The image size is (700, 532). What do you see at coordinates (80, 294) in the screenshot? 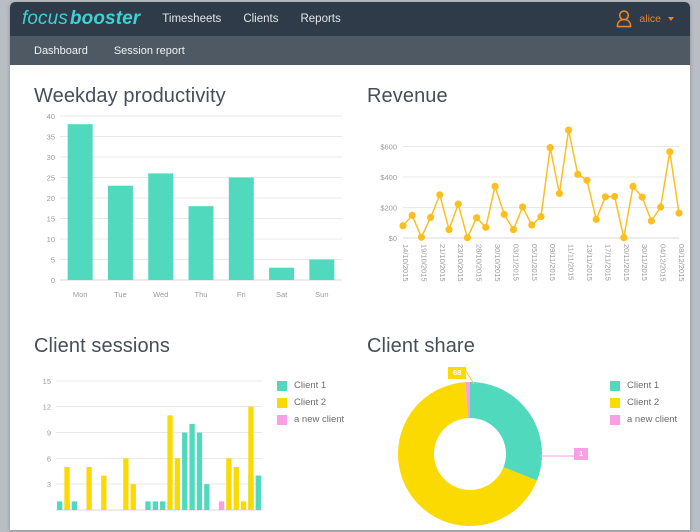
I see `svg-text: Mon` at bounding box center [80, 294].